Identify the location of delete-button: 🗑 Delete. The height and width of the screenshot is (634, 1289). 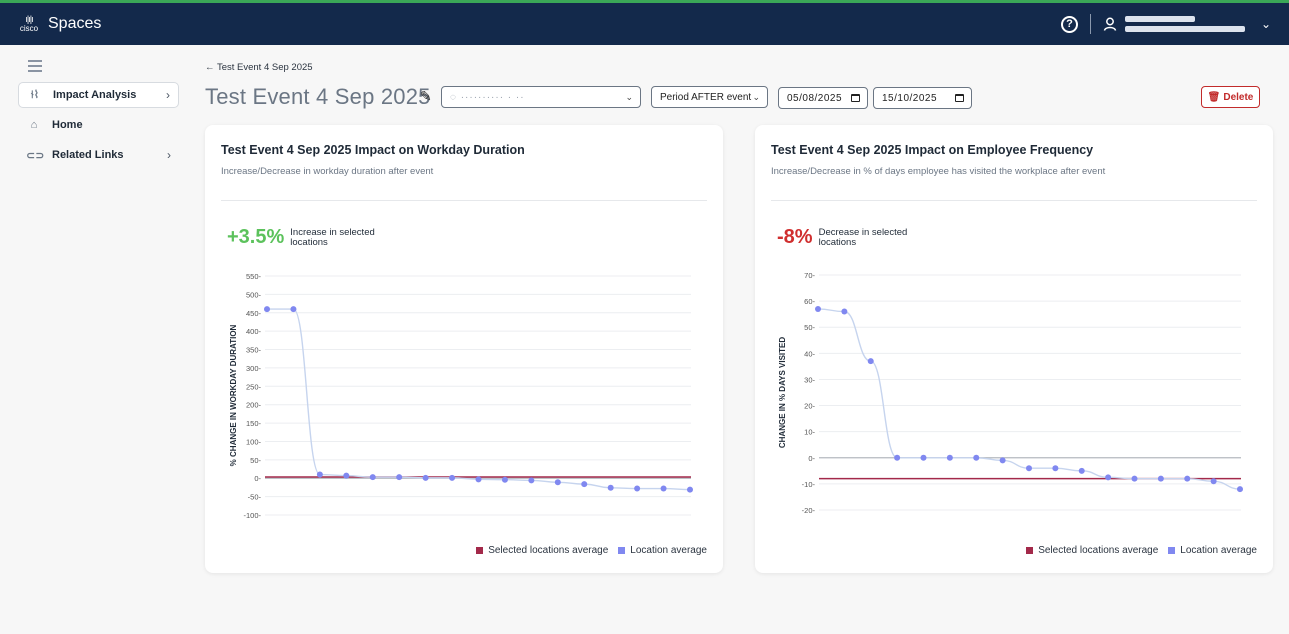
(1230, 97).